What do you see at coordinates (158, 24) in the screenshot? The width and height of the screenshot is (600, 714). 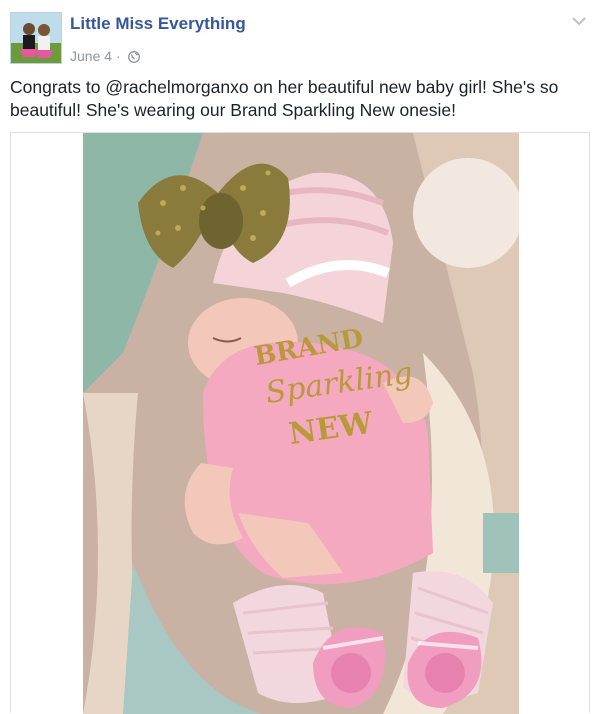 I see `page-name-link: Little Miss Everything` at bounding box center [158, 24].